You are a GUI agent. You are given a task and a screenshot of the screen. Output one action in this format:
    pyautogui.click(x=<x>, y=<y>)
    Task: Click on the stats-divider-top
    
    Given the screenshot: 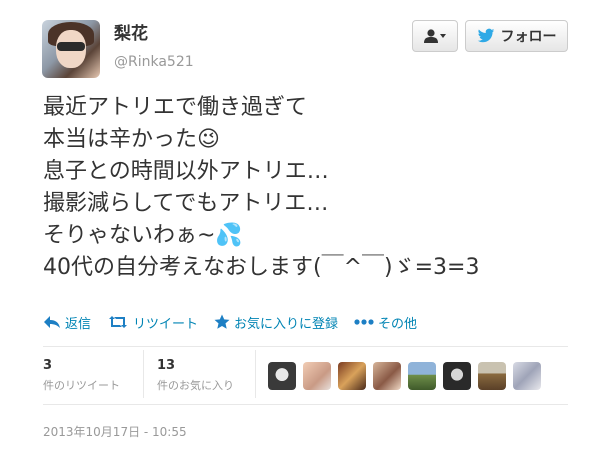 What is the action you would take?
    pyautogui.click(x=305, y=346)
    